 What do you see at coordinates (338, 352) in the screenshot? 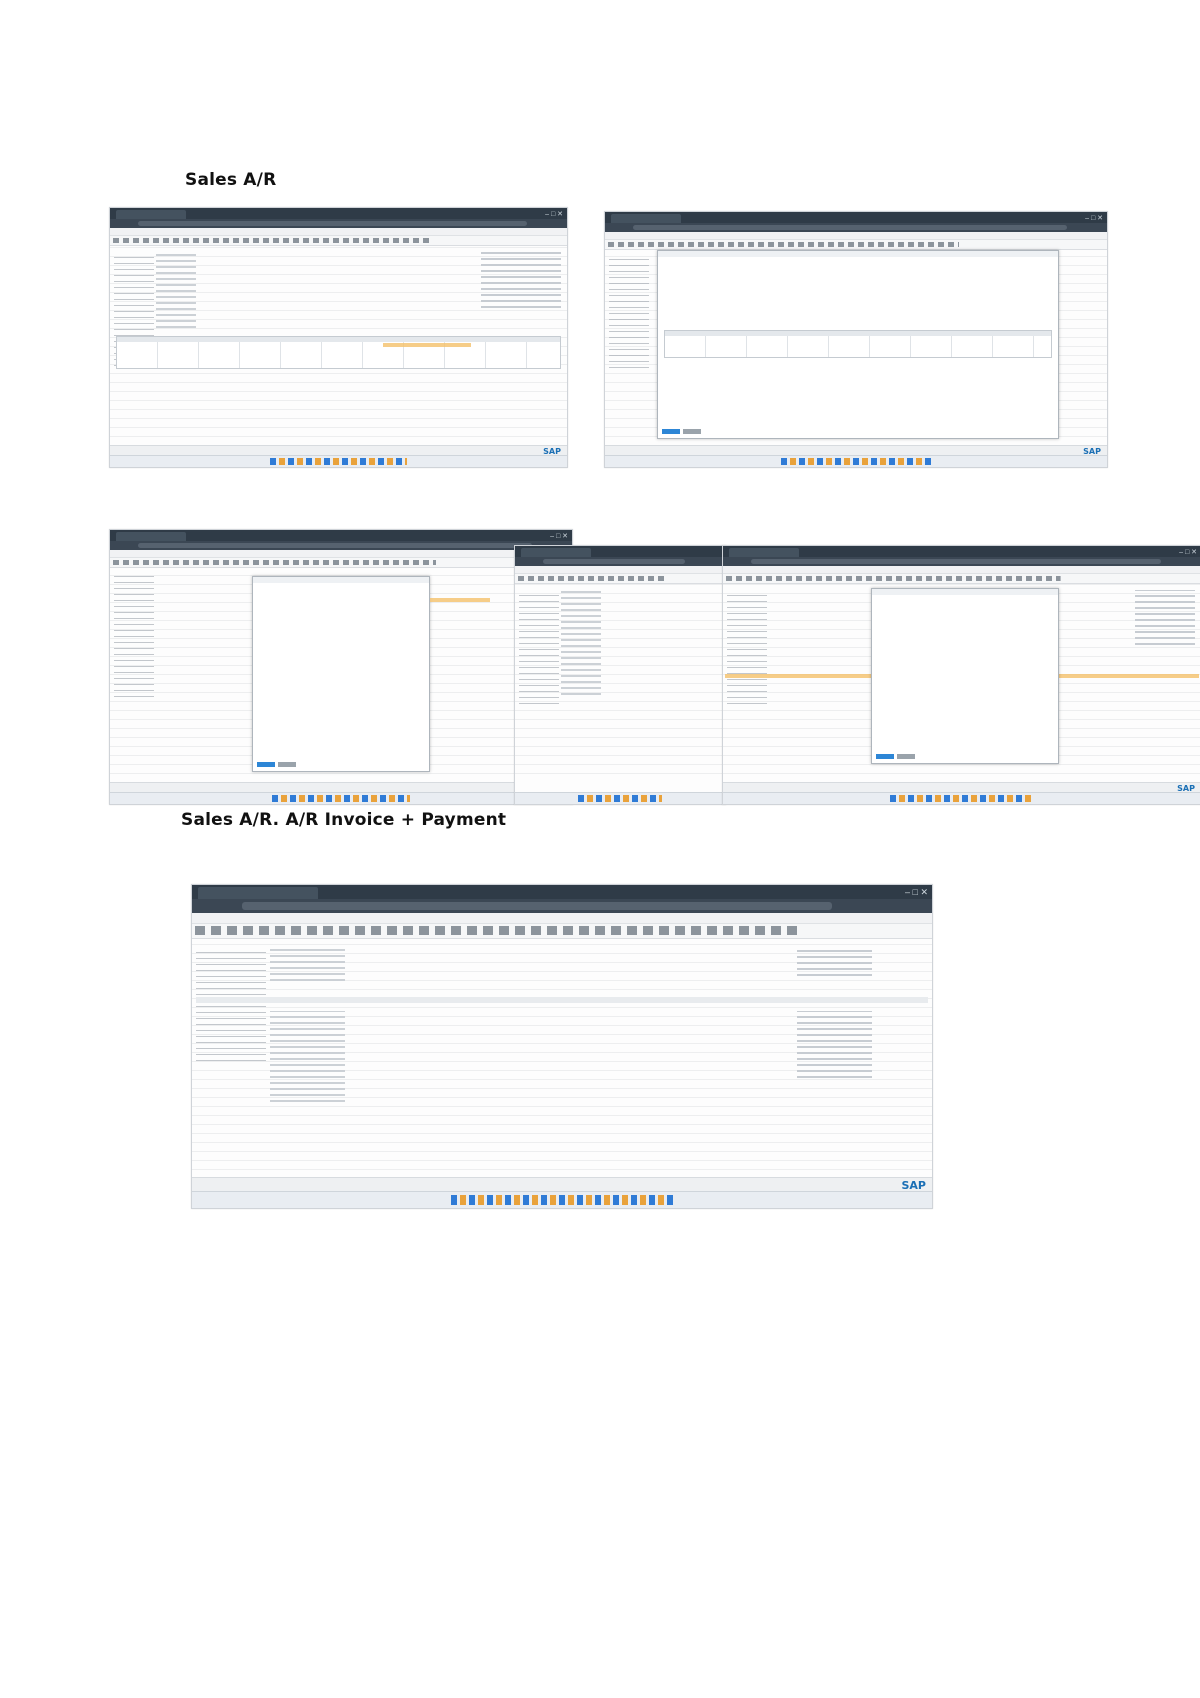
I see `line-items-grid` at bounding box center [338, 352].